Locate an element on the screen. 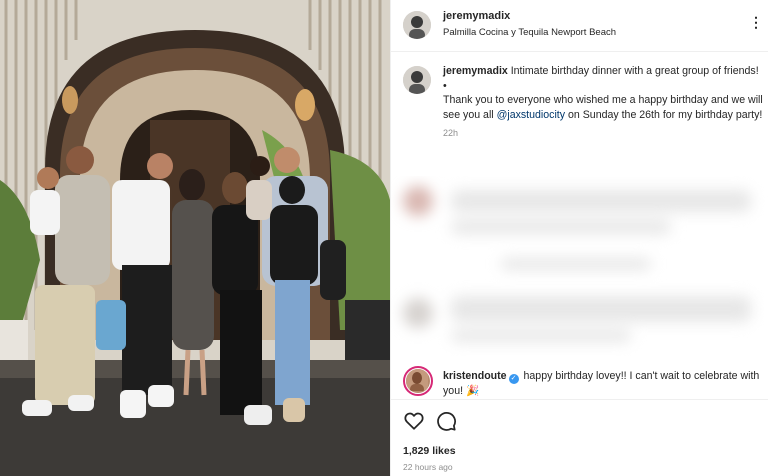 This screenshot has height=476, width=768. commenter-username: kristendoute is located at coordinates (475, 376).